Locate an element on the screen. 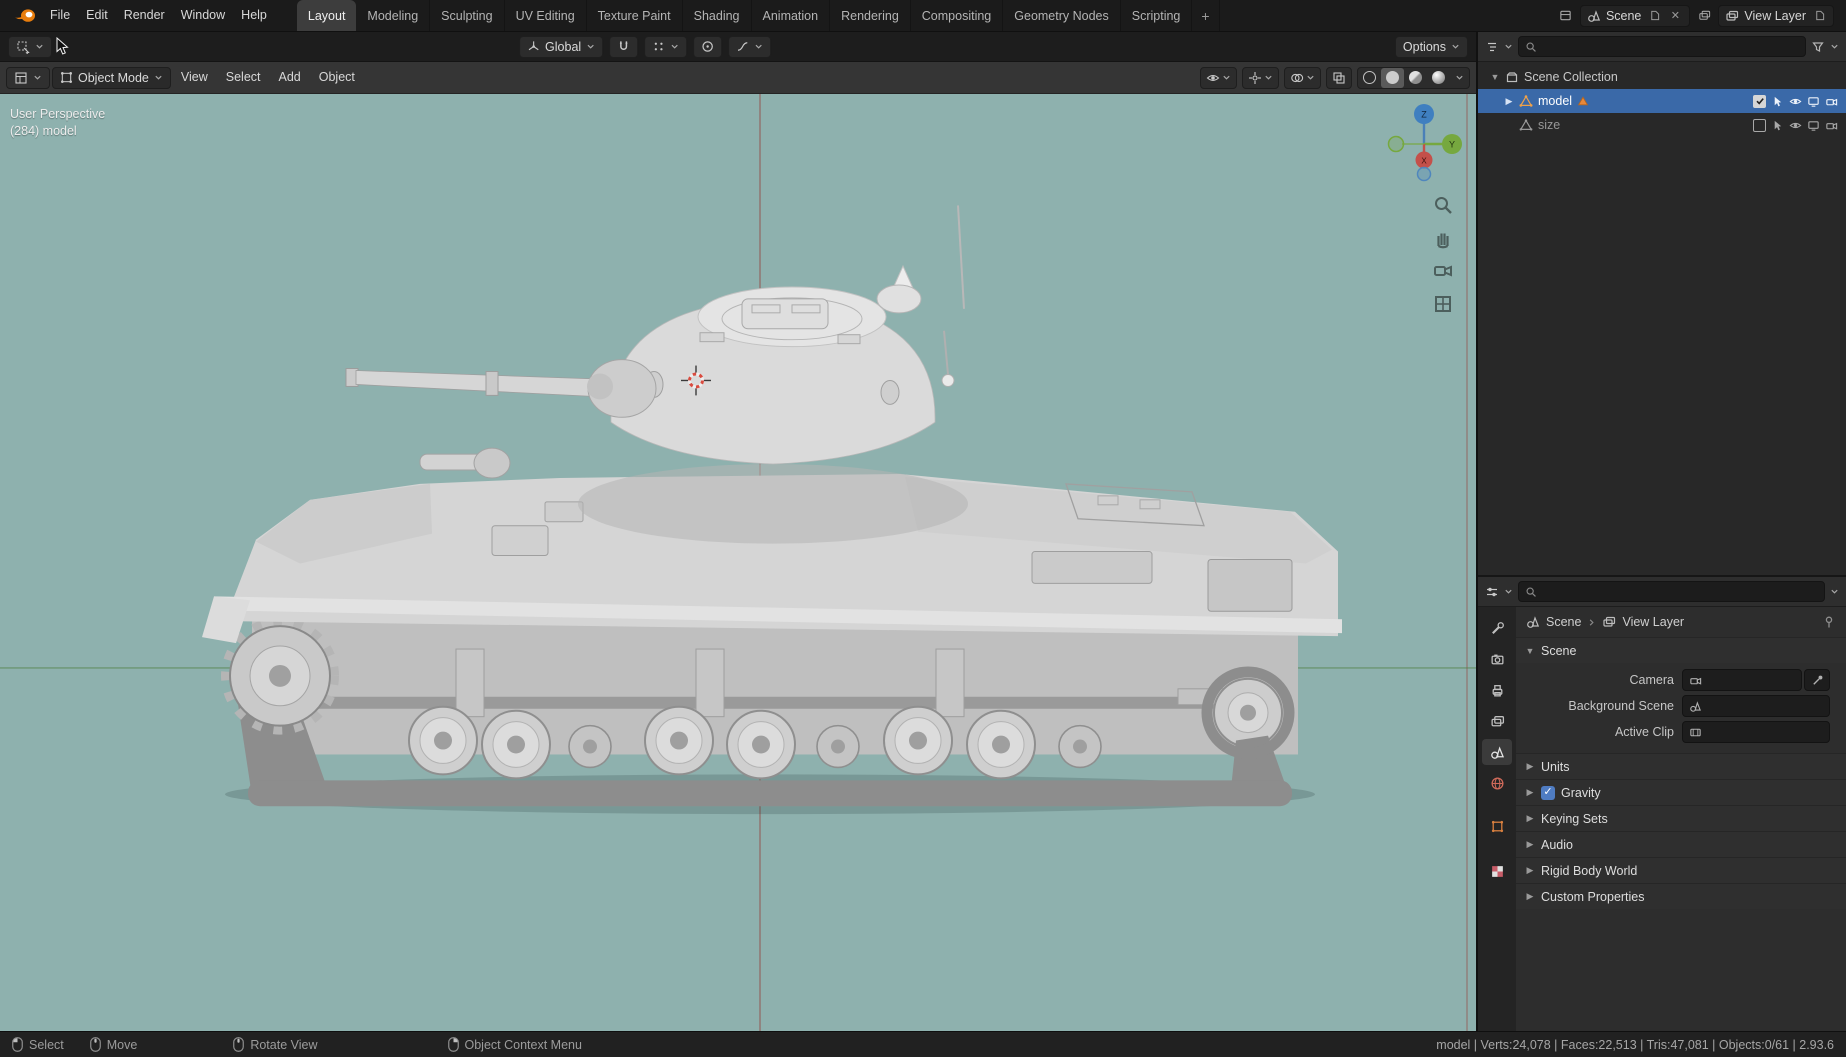  breadcrumb-view-layer: View Layer is located at coordinates (1653, 622).